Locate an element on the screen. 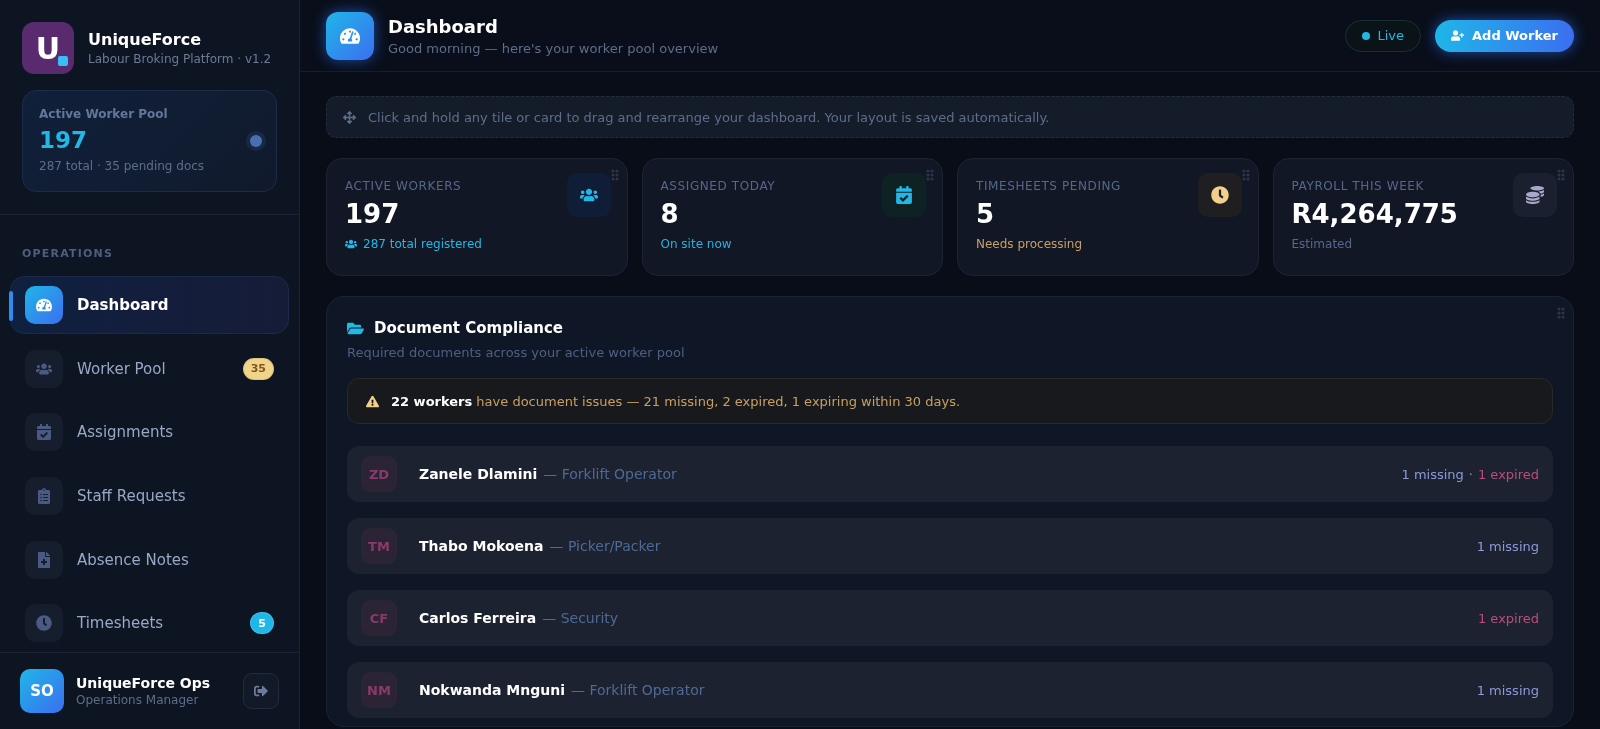 This screenshot has width=1600, height=729. initials-avatar: NM is located at coordinates (379, 690).